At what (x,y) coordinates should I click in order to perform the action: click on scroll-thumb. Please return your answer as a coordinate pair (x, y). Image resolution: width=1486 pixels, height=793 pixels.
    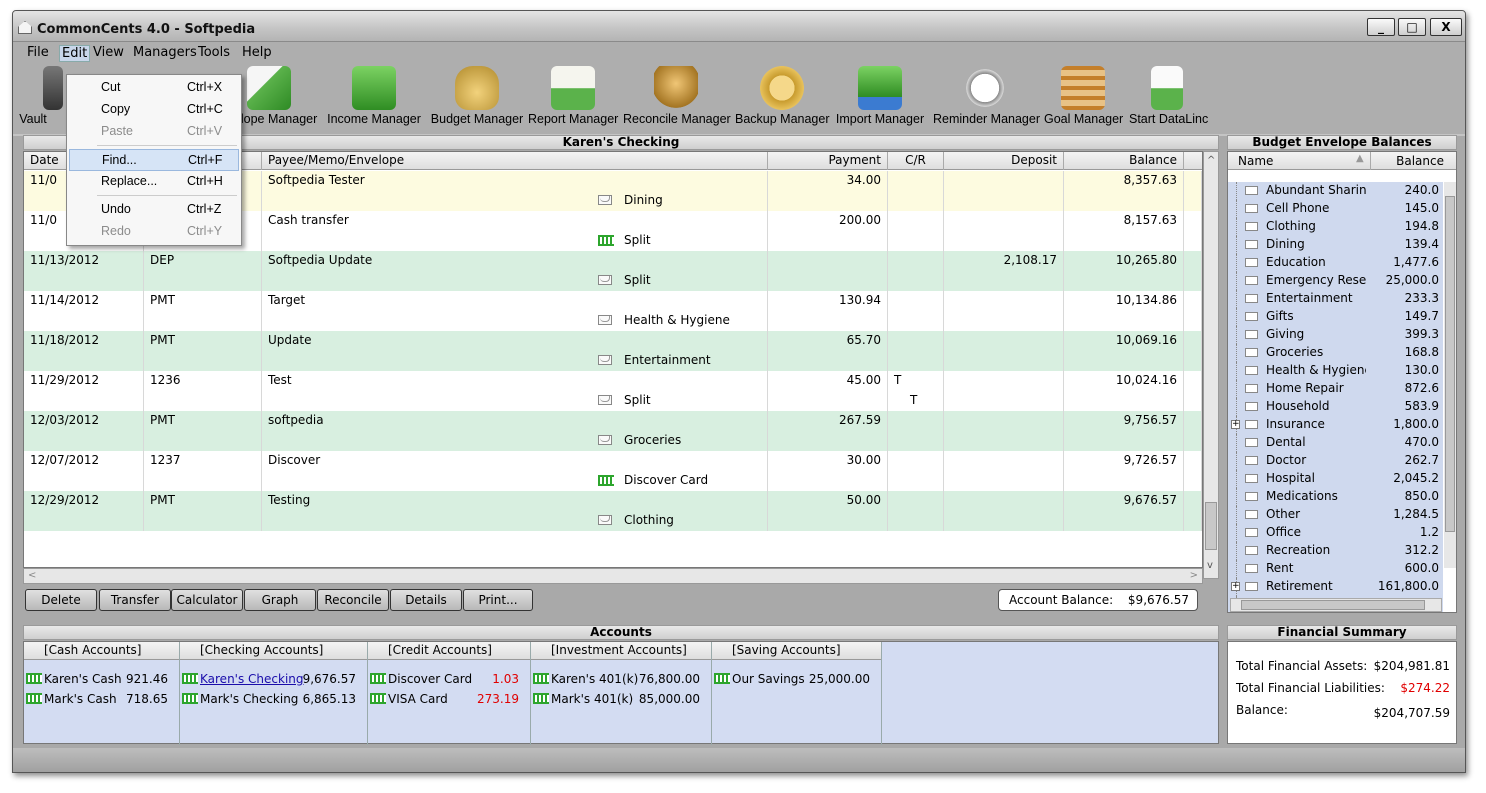
    Looking at the image, I should click on (1211, 526).